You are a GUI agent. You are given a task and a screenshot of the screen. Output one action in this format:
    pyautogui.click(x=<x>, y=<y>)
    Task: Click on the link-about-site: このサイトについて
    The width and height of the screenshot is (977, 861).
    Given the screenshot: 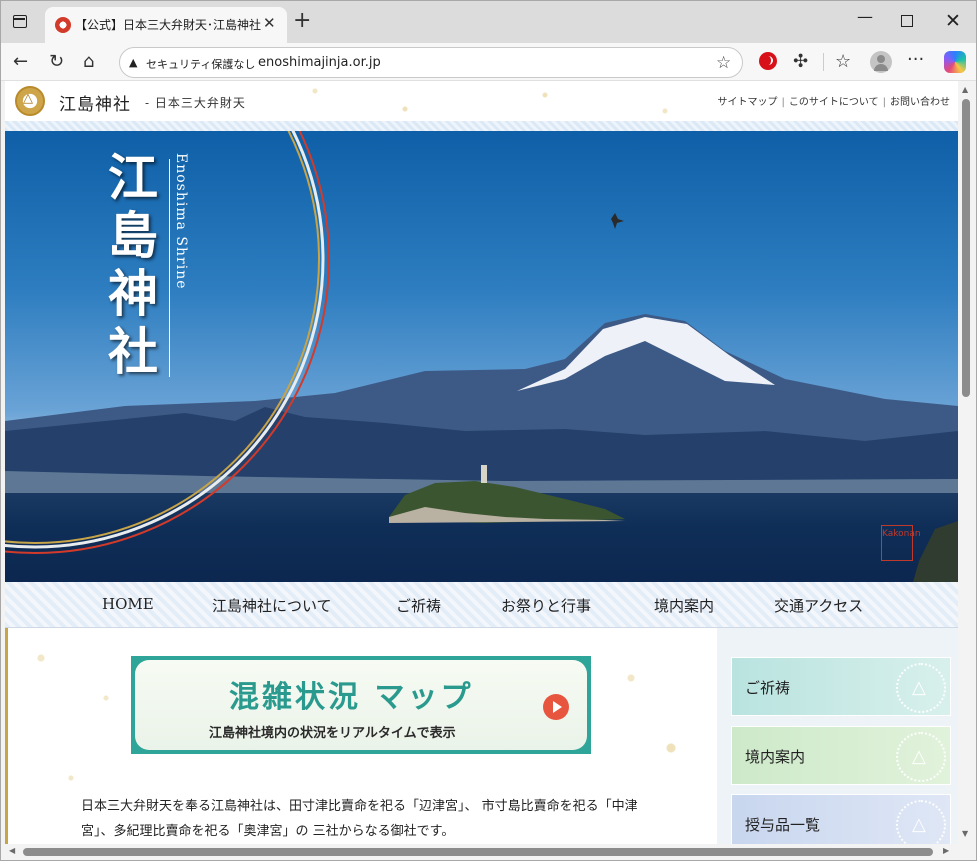 What is the action you would take?
    pyautogui.click(x=834, y=100)
    